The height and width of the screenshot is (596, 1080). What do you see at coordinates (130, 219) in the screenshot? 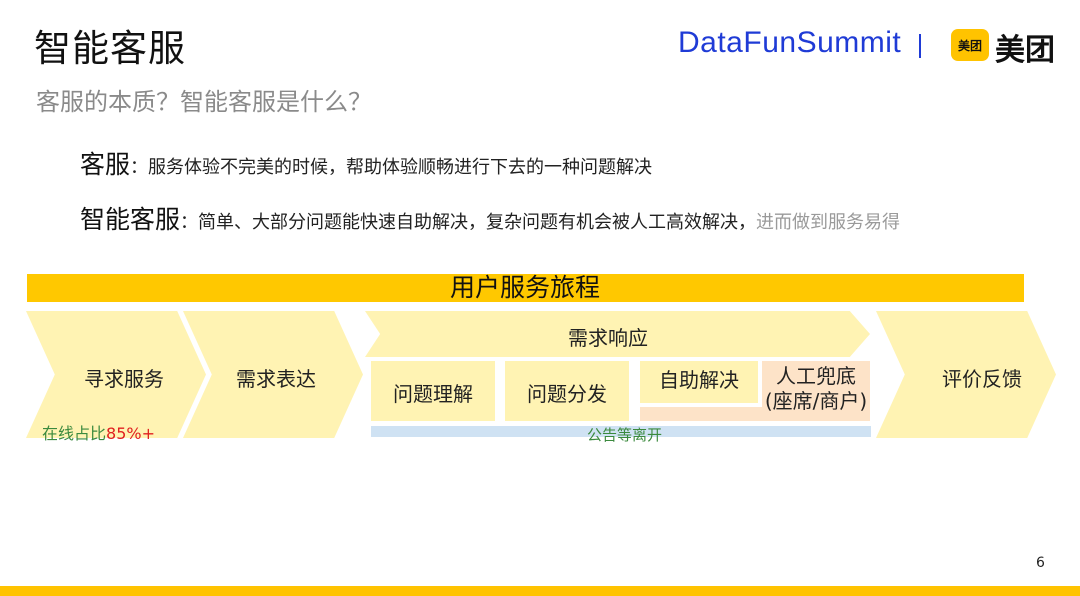
I see `definition-term: 智能客服` at bounding box center [130, 219].